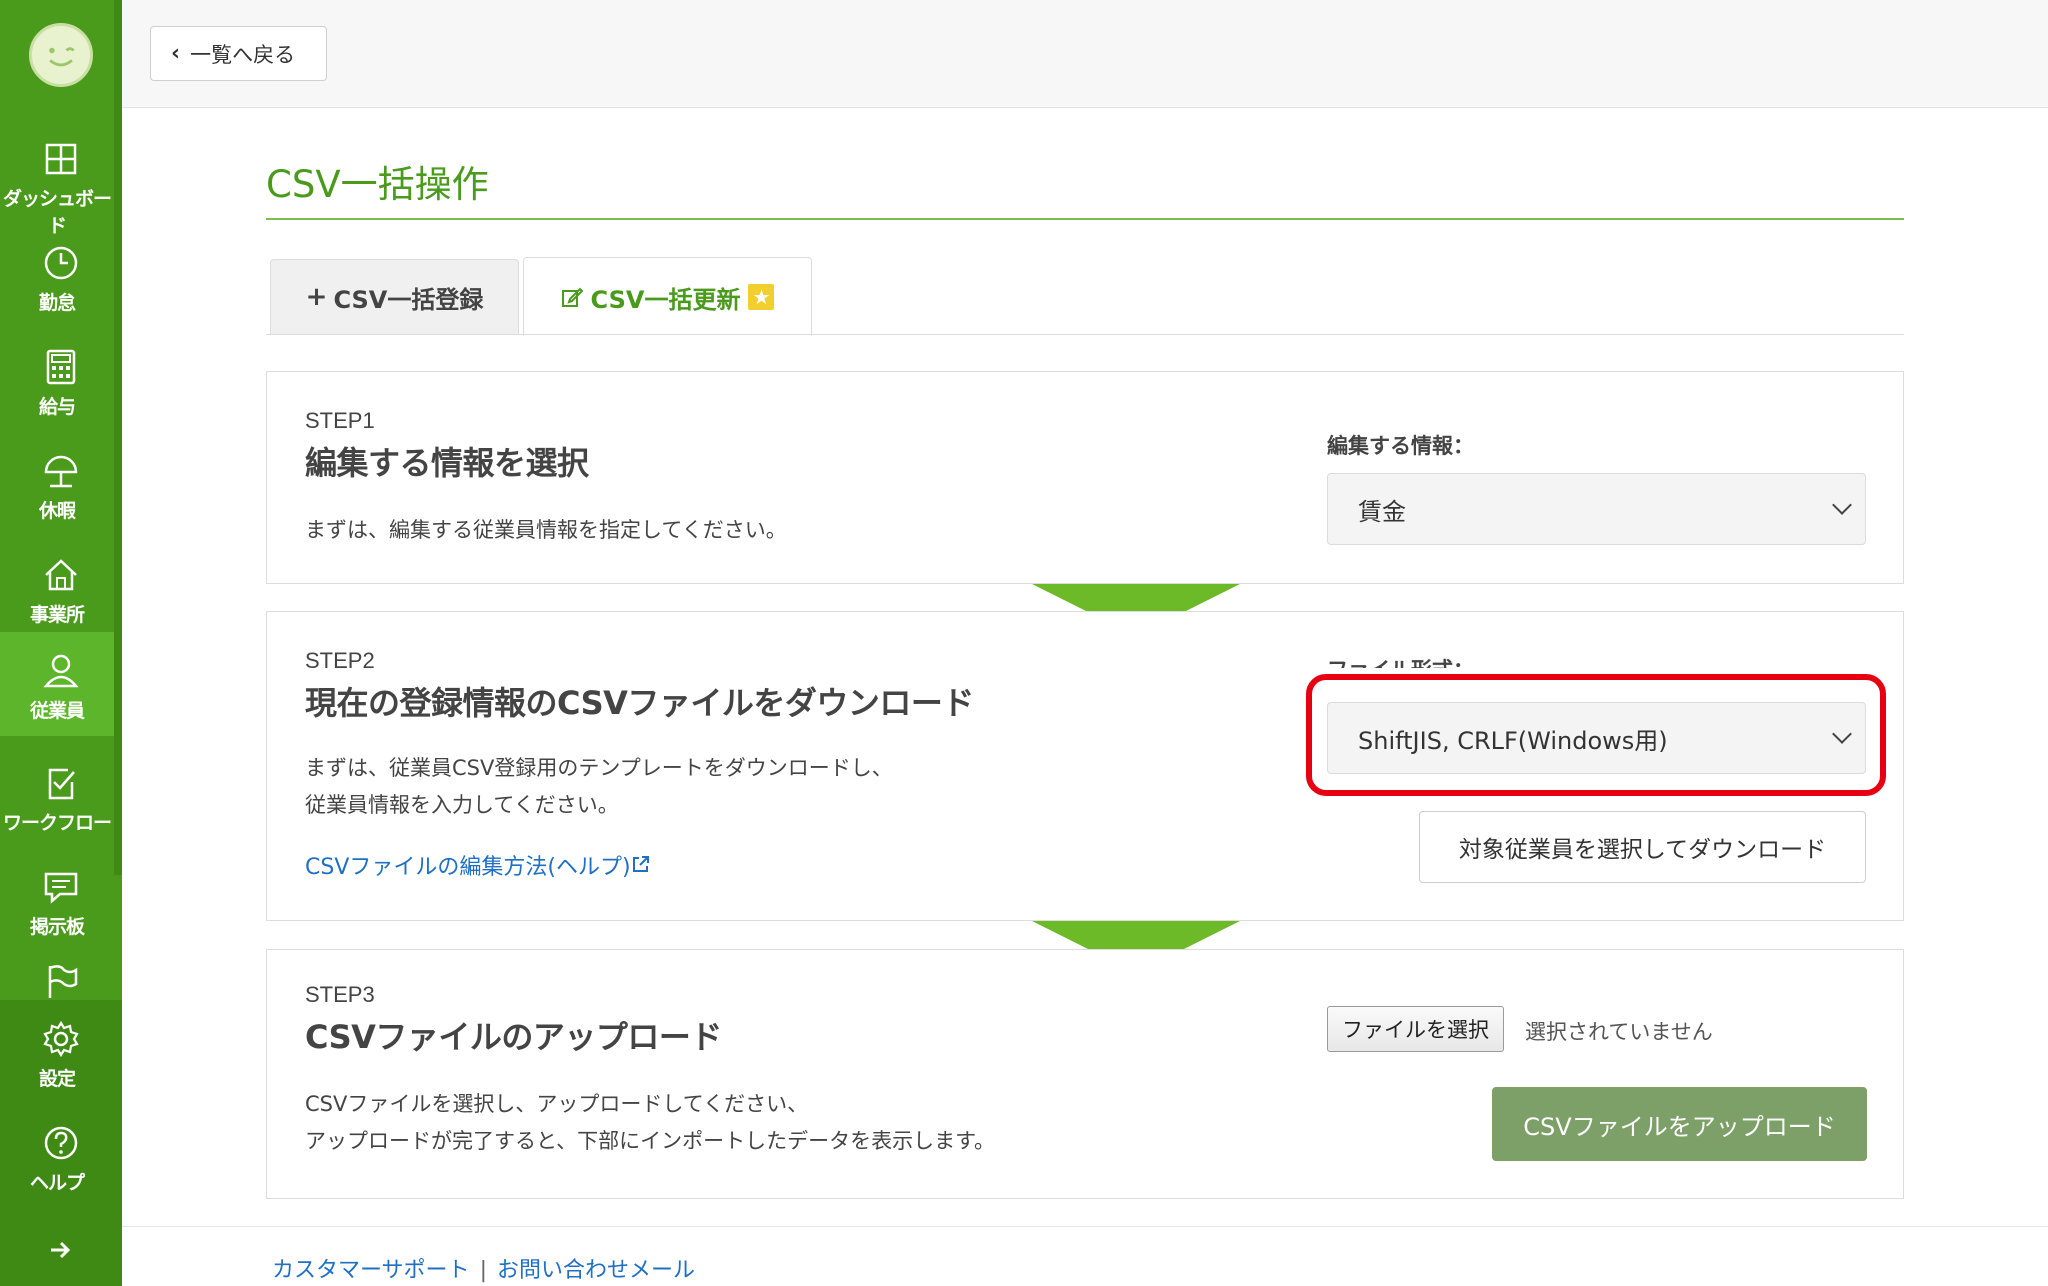 The width and height of the screenshot is (2048, 1286). I want to click on tab-csv-register: + CSV一括登録, so click(394, 296).